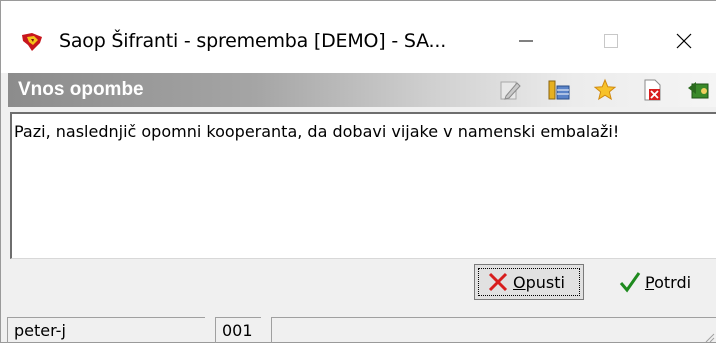 Image resolution: width=716 pixels, height=343 pixels. Describe the element at coordinates (709, 336) in the screenshot. I see `resize-grip-icon` at that location.